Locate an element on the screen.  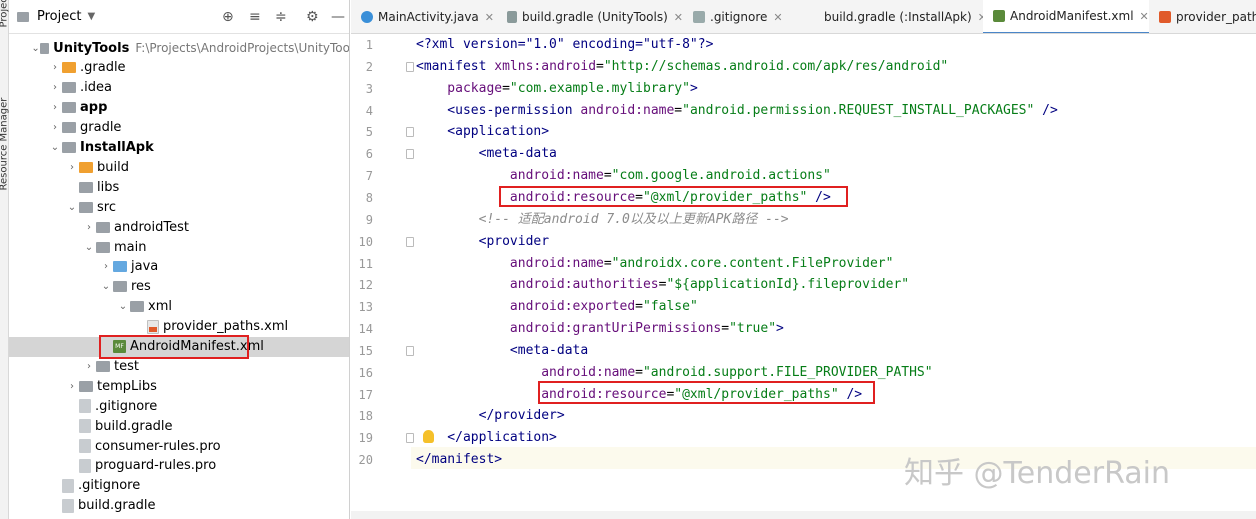
tree-item: › build is located at coordinates (179, 167).